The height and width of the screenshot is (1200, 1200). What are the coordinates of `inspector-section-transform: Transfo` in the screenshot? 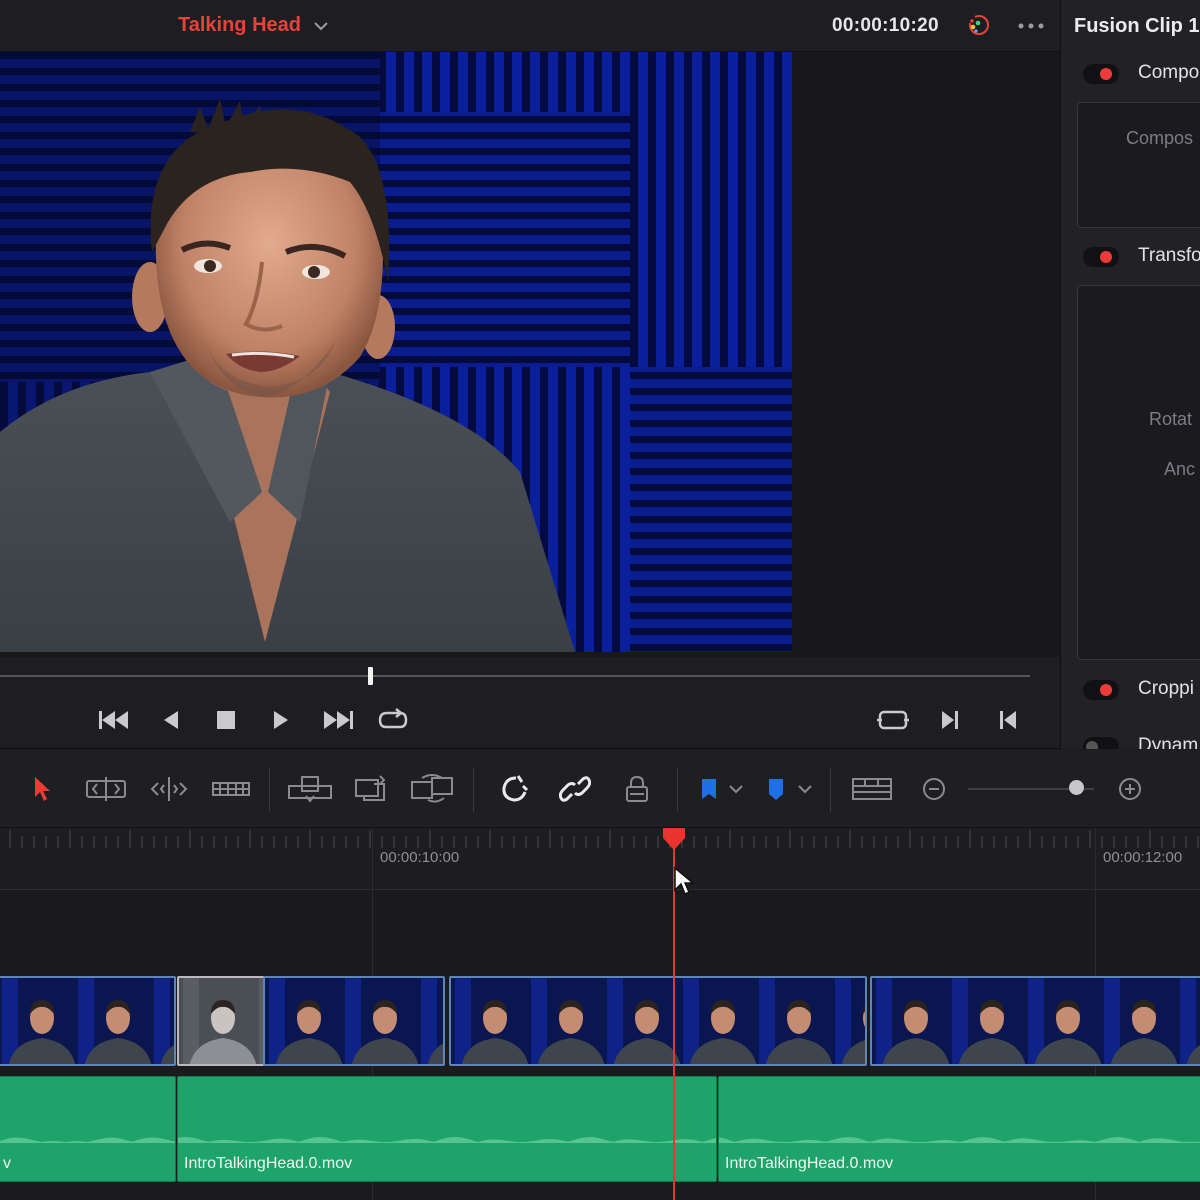 It's located at (1141, 258).